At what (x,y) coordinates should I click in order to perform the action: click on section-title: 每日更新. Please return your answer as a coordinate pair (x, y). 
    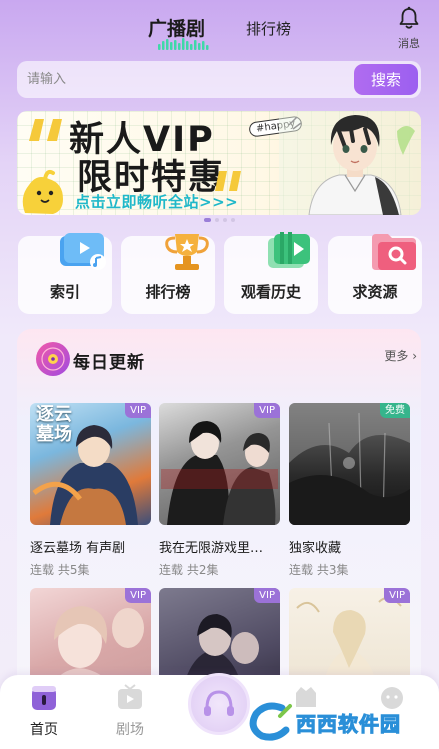
    Looking at the image, I should click on (109, 363).